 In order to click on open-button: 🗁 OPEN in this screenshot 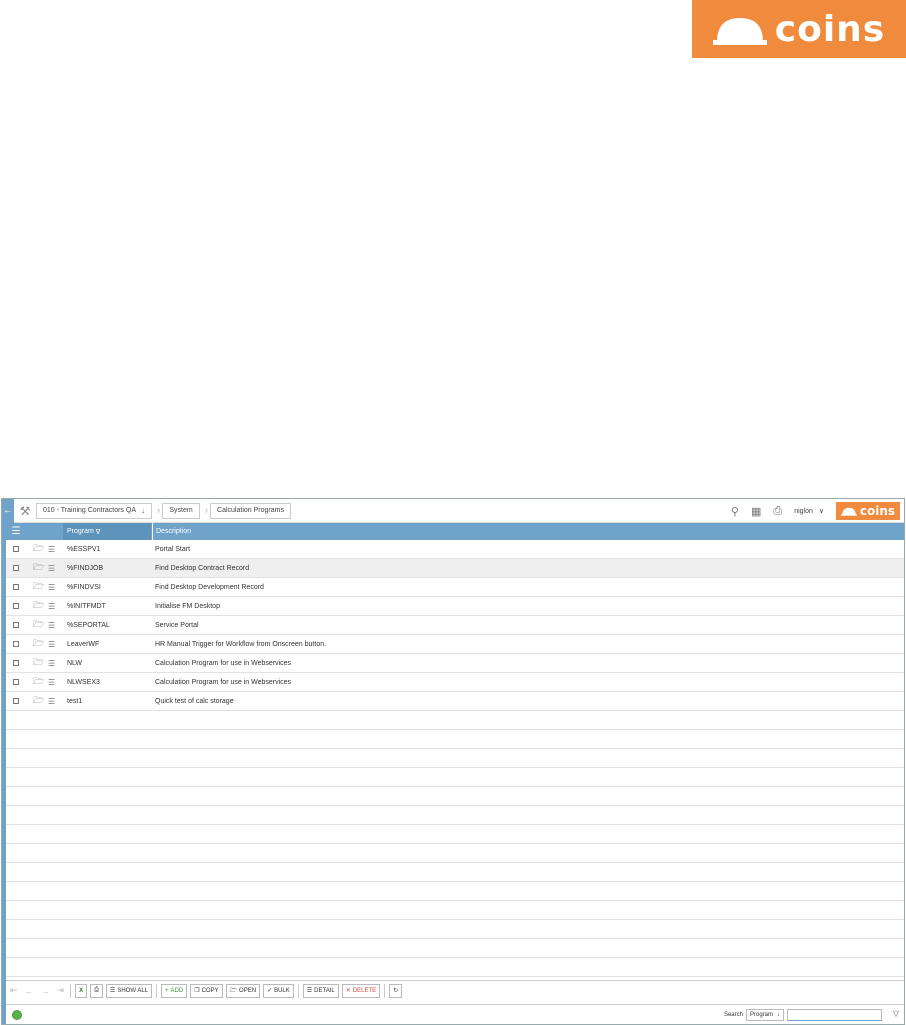, I will do `click(243, 990)`.